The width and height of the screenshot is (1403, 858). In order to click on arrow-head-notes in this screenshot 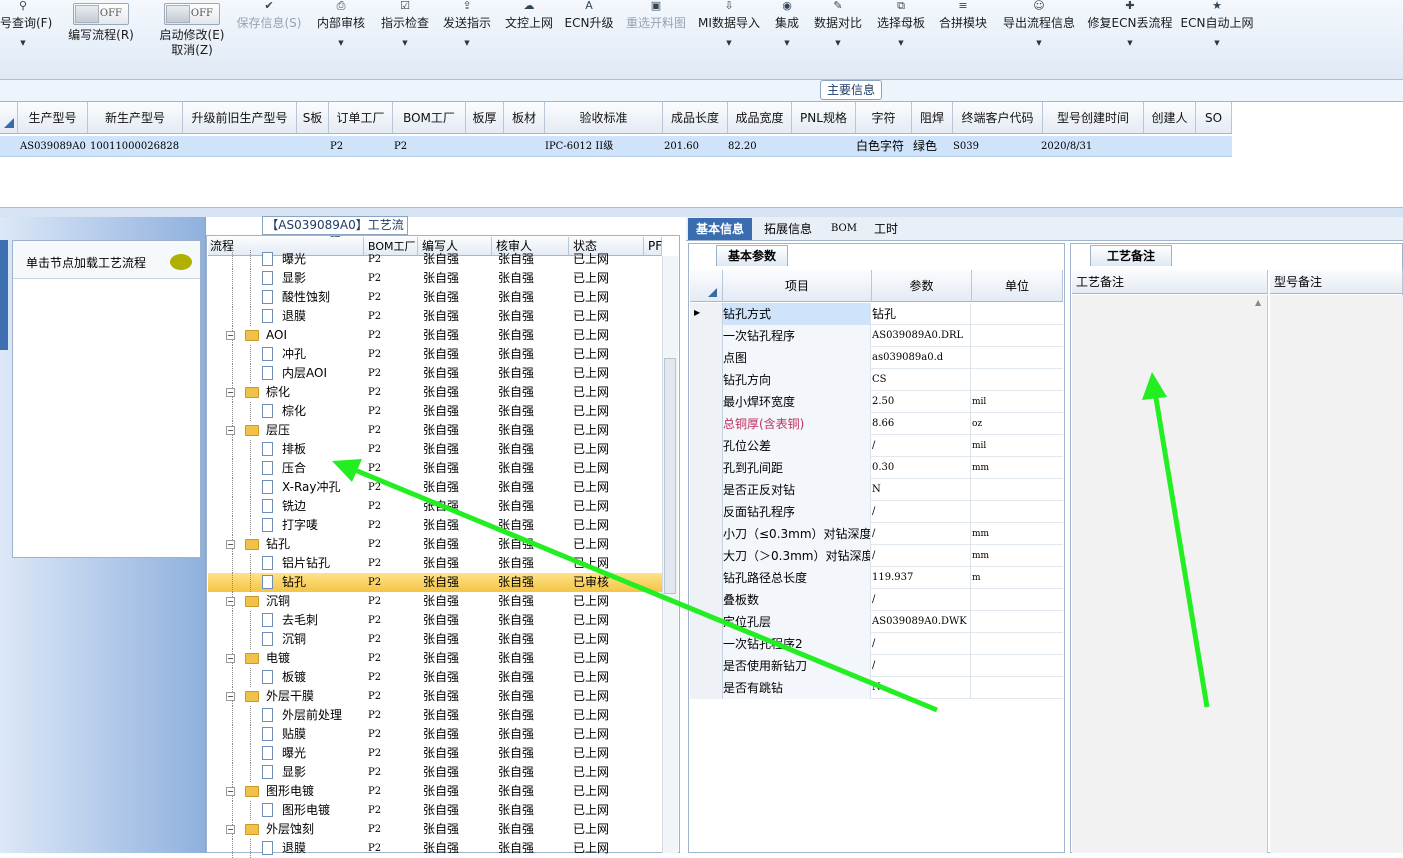, I will do `click(1154, 386)`.